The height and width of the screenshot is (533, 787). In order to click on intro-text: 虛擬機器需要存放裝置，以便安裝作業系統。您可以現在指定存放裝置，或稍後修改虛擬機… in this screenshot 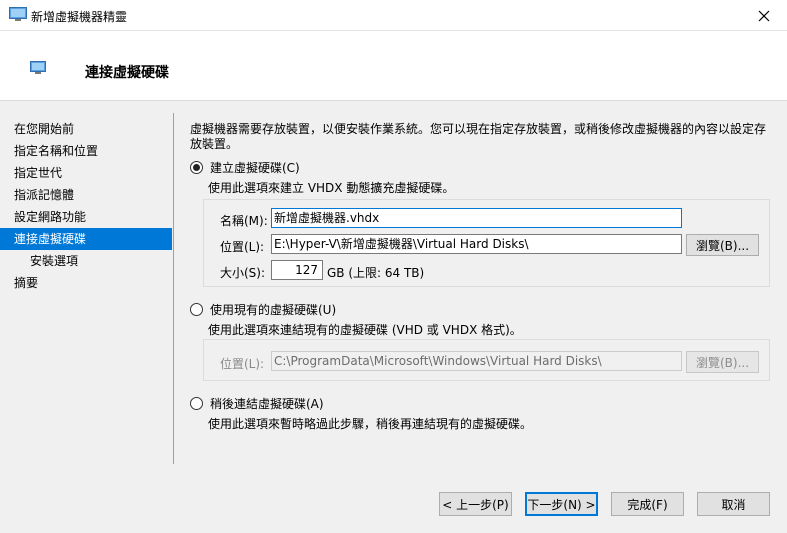, I will do `click(482, 137)`.